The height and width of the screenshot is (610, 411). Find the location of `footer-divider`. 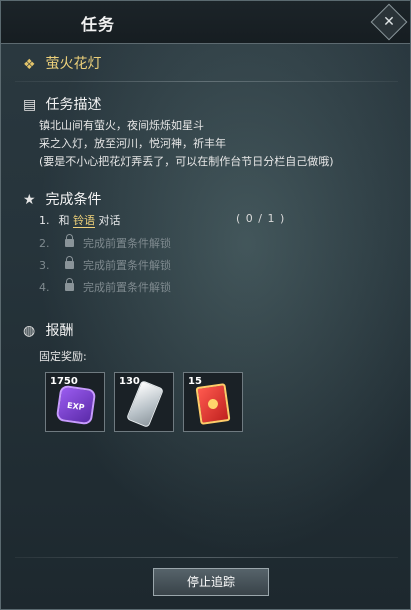

footer-divider is located at coordinates (206, 557).